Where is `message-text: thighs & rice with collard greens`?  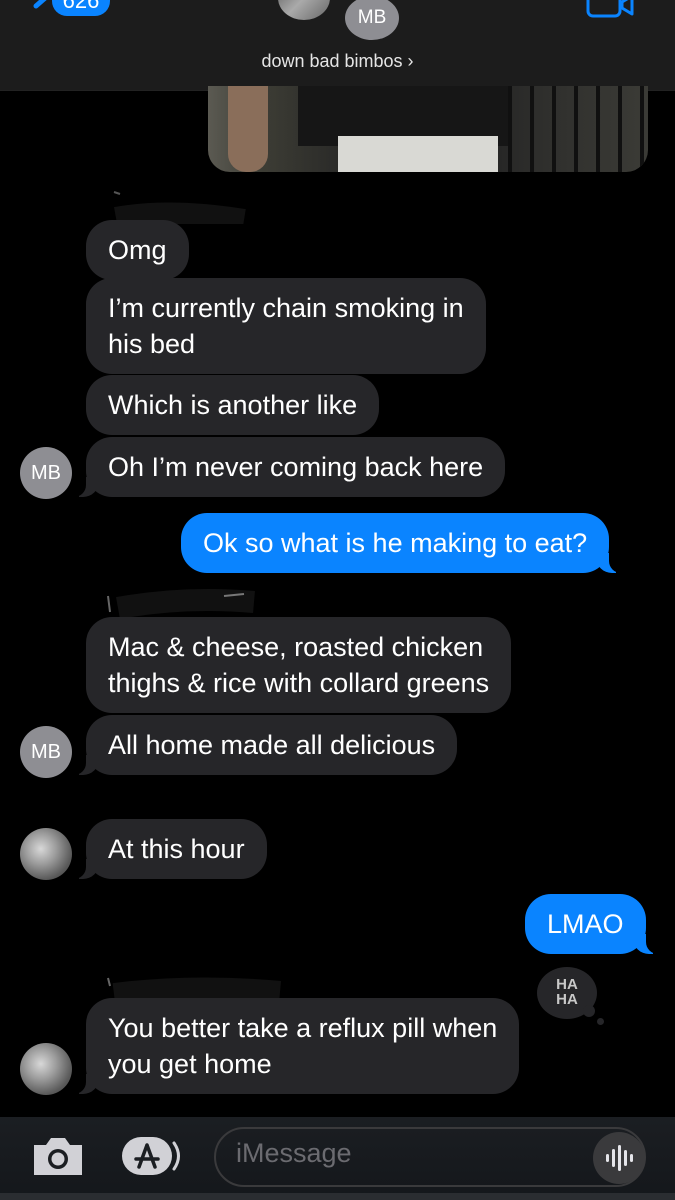 message-text: thighs & rice with collard greens is located at coordinates (299, 683).